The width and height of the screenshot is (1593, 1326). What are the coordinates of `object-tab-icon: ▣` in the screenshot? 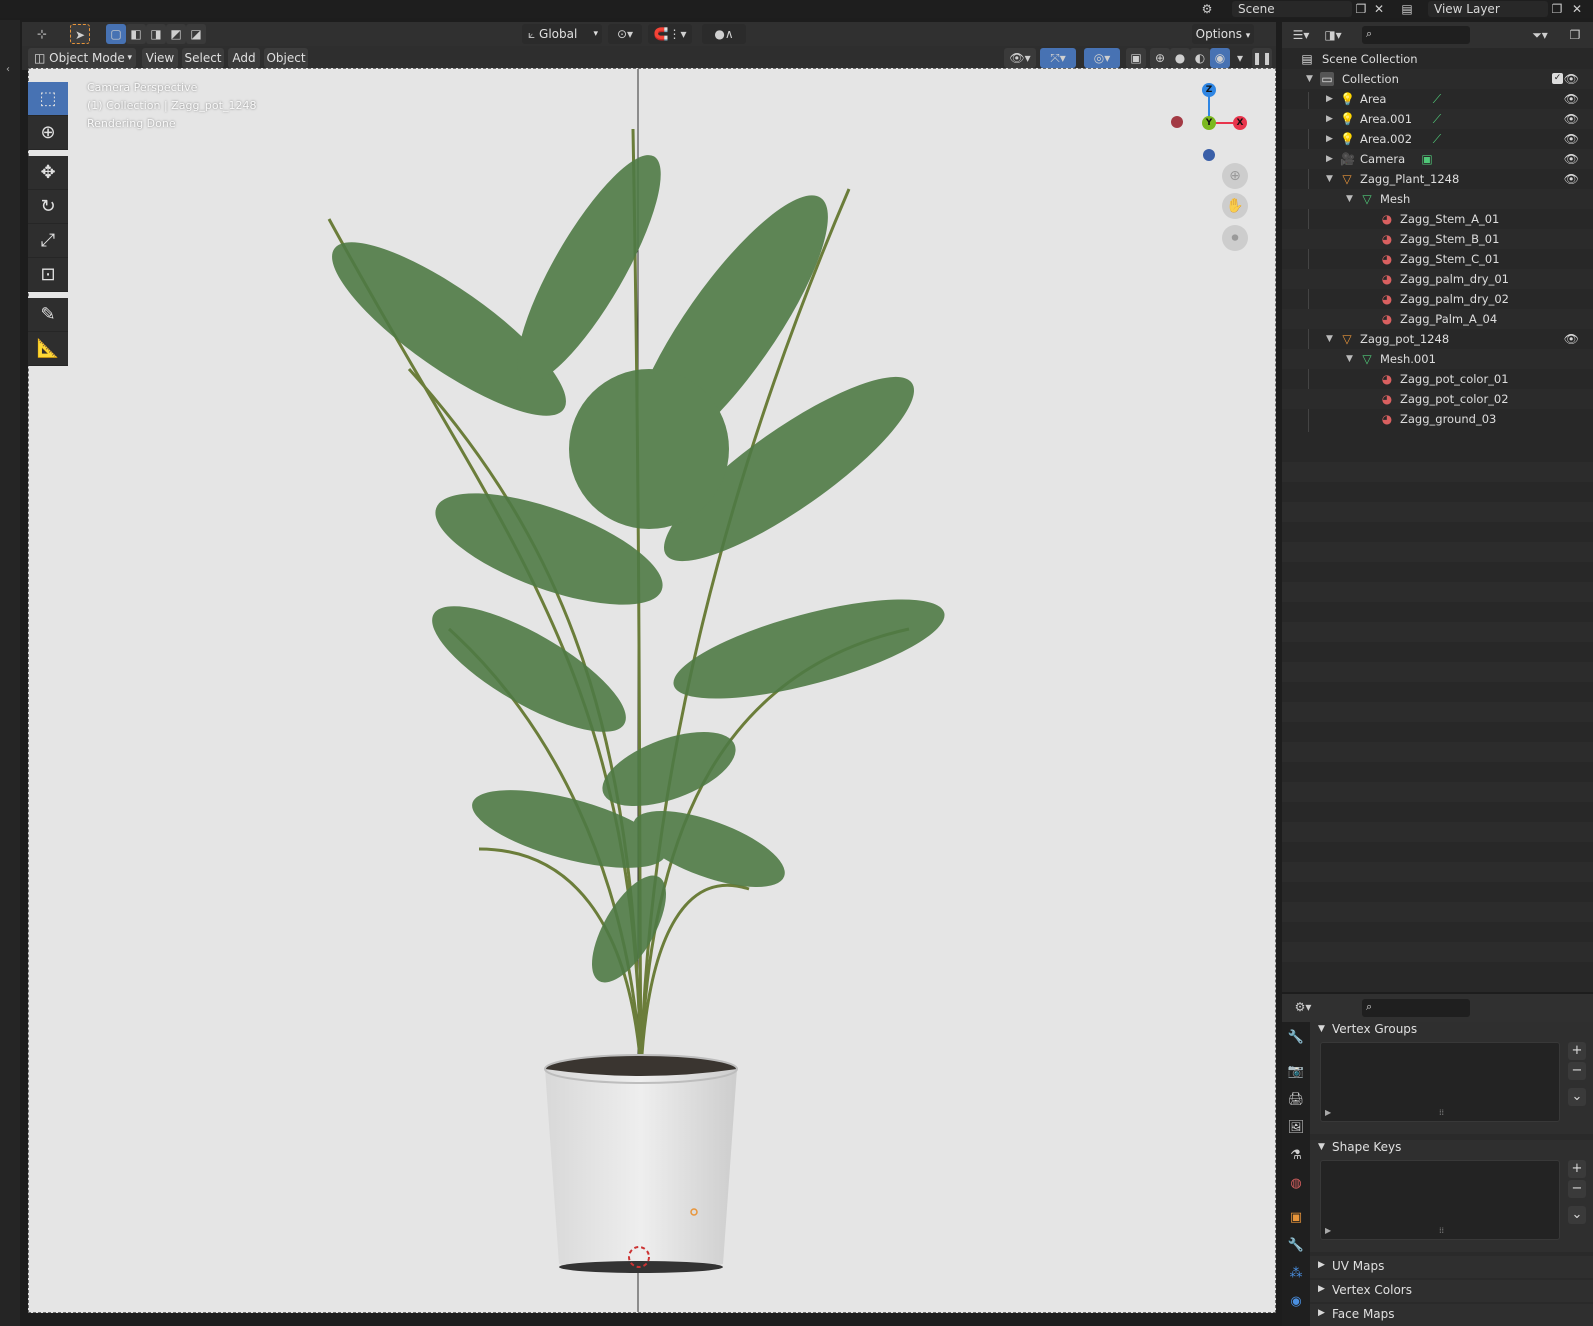 It's located at (1296, 1218).